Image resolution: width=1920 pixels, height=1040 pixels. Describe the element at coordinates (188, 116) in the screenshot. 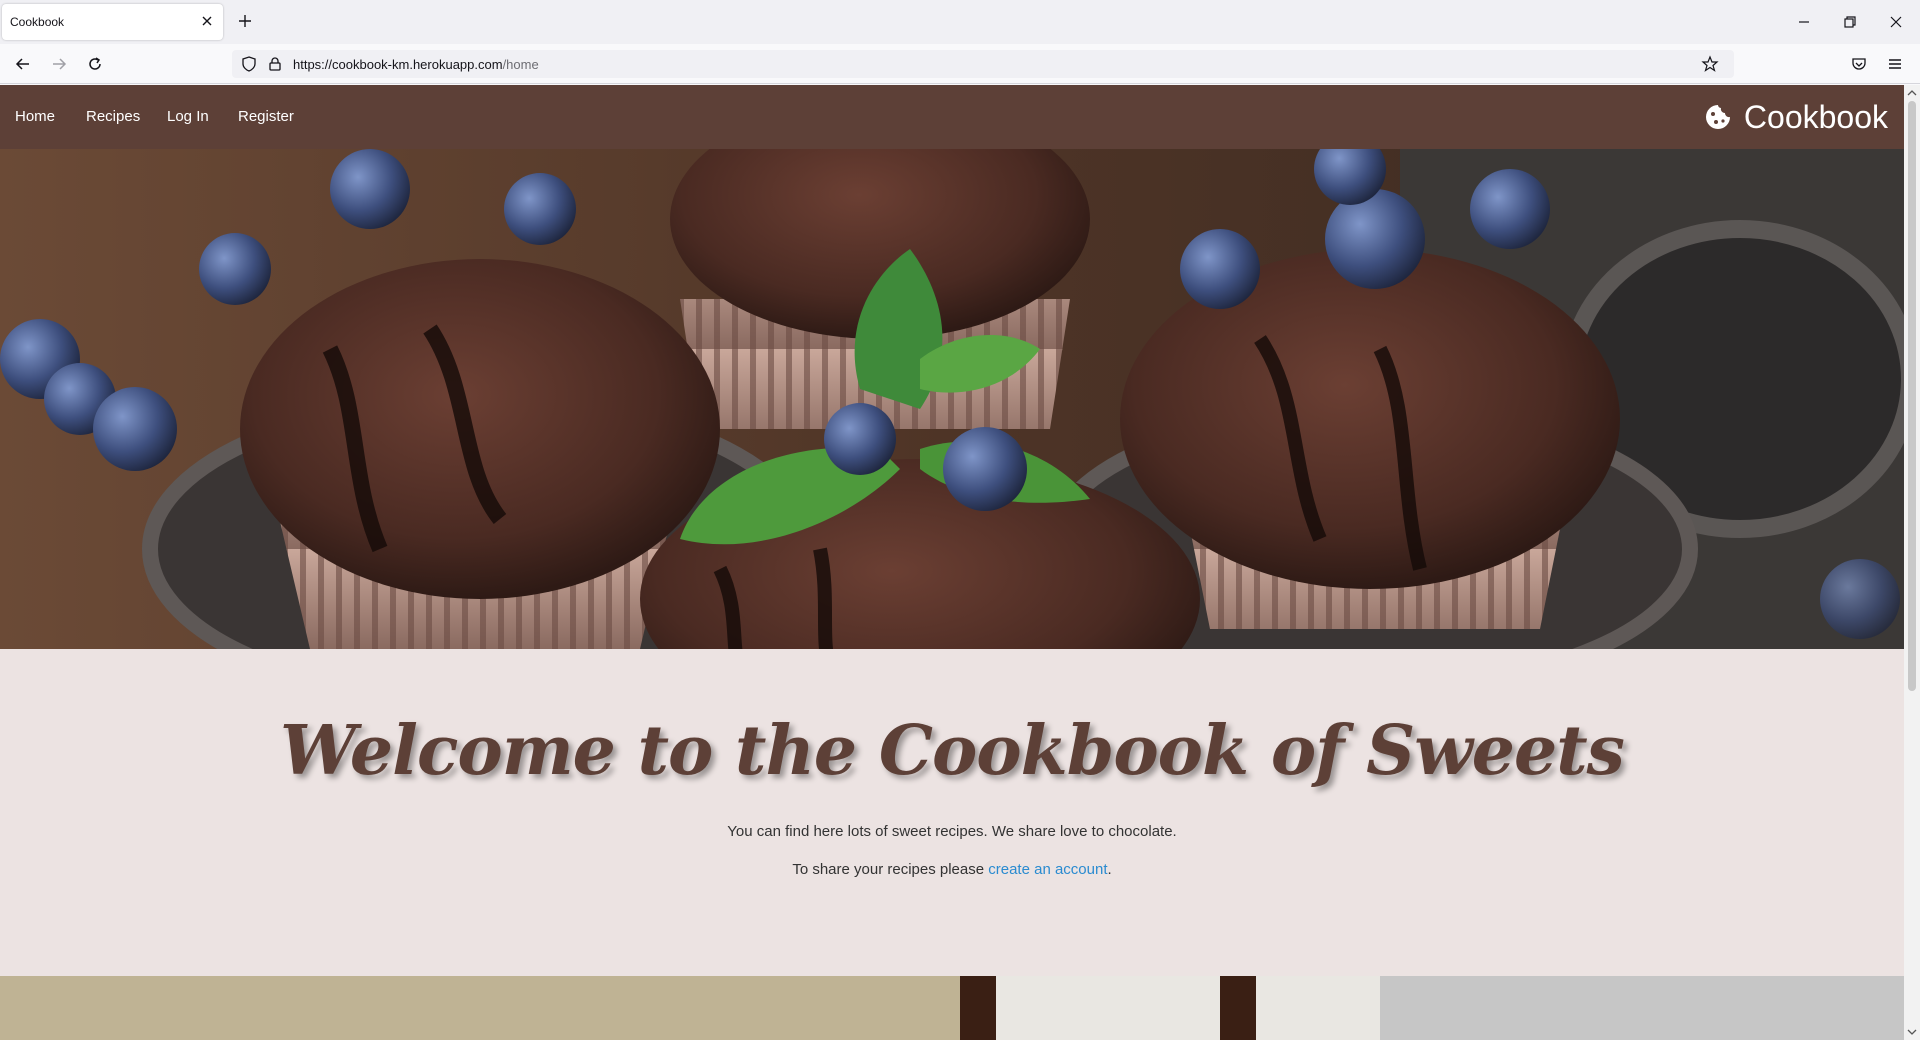

I see `nav-link-login: Log In` at that location.